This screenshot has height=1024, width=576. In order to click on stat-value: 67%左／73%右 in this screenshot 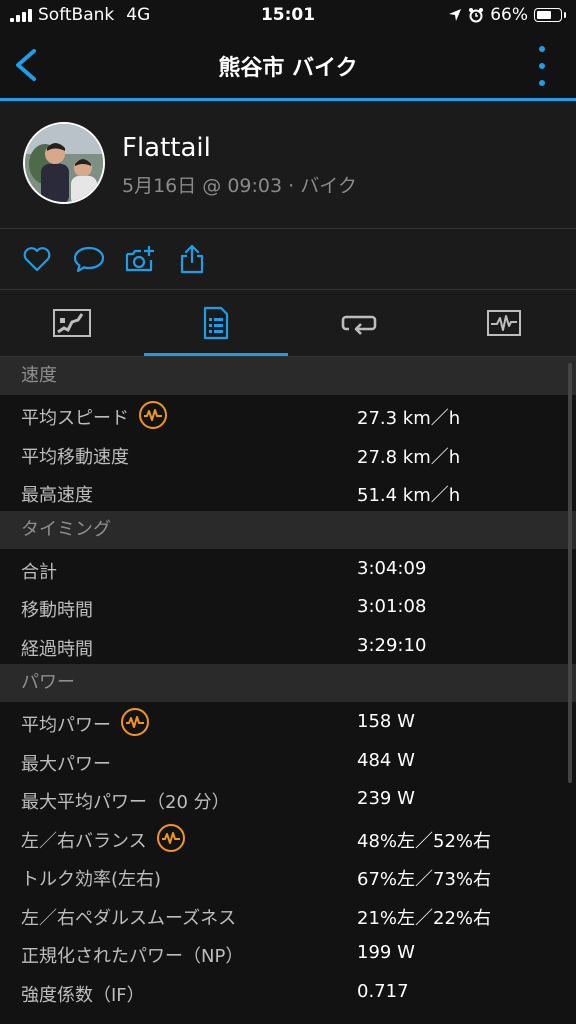, I will do `click(424, 879)`.